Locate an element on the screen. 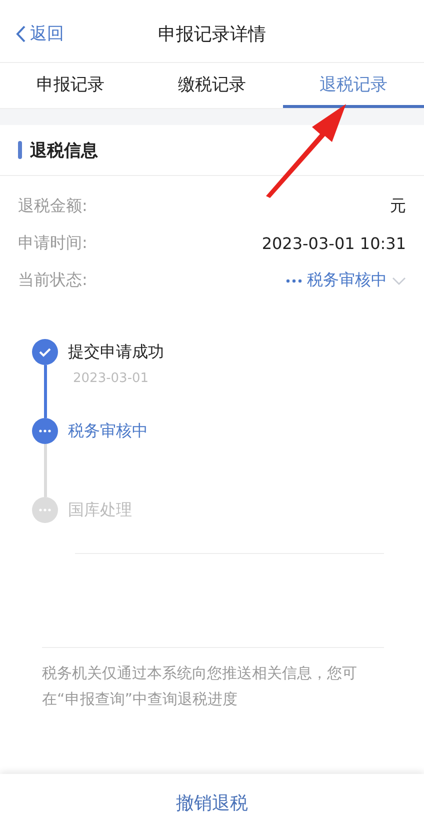 This screenshot has width=424, height=832. back-chevron-icon is located at coordinates (21, 33).